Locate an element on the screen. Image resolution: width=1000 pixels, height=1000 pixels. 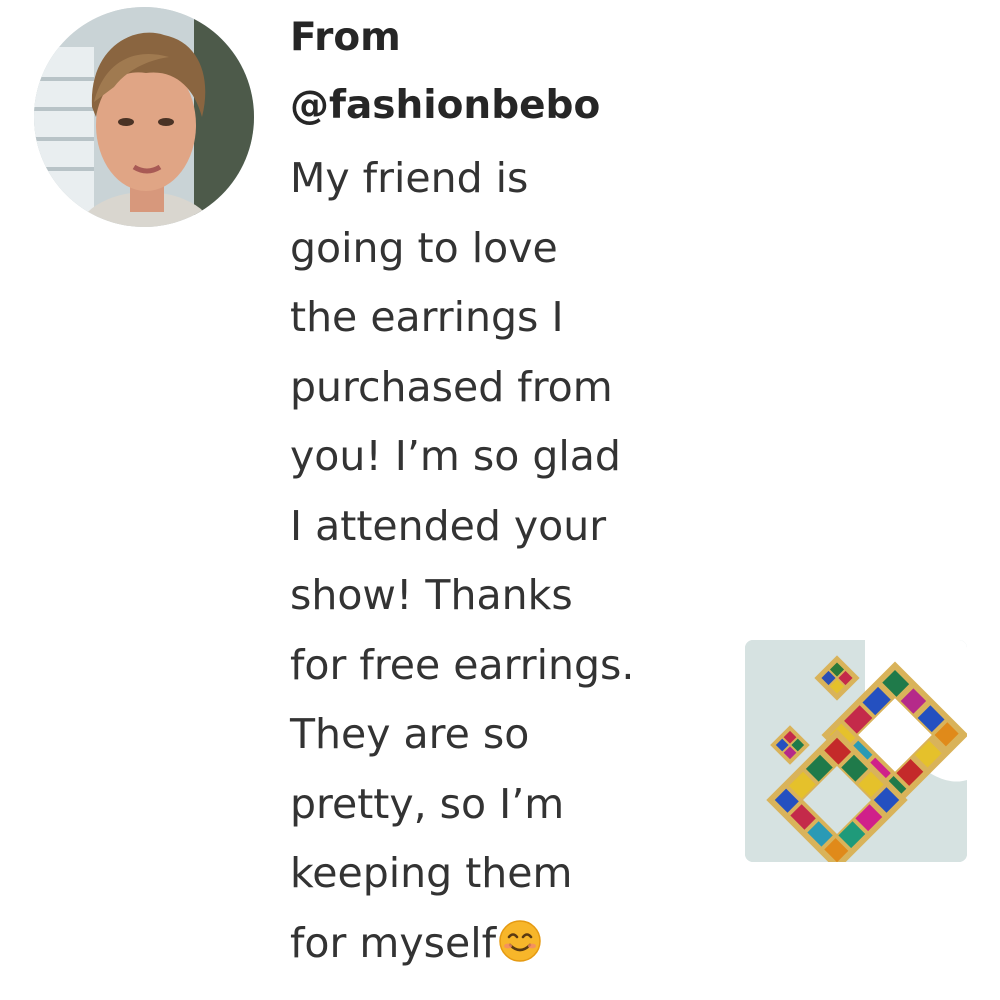
message-line: show! Thanks is located at coordinates (431, 595).